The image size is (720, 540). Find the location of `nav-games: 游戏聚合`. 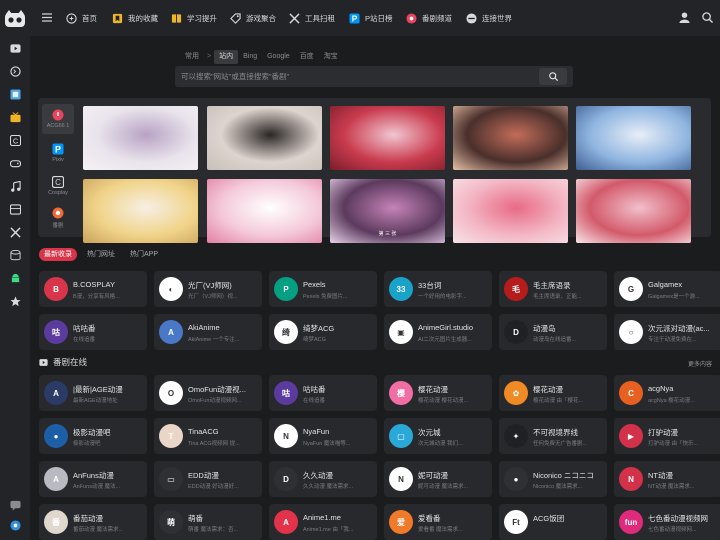

nav-games: 游戏聚合 is located at coordinates (253, 18).